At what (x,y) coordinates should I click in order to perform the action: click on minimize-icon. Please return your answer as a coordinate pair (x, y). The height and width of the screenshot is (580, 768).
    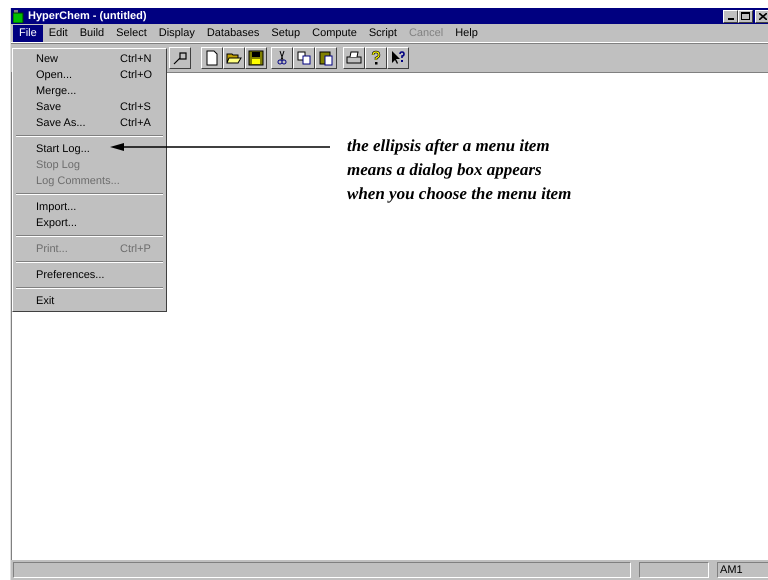
    Looking at the image, I should click on (731, 19).